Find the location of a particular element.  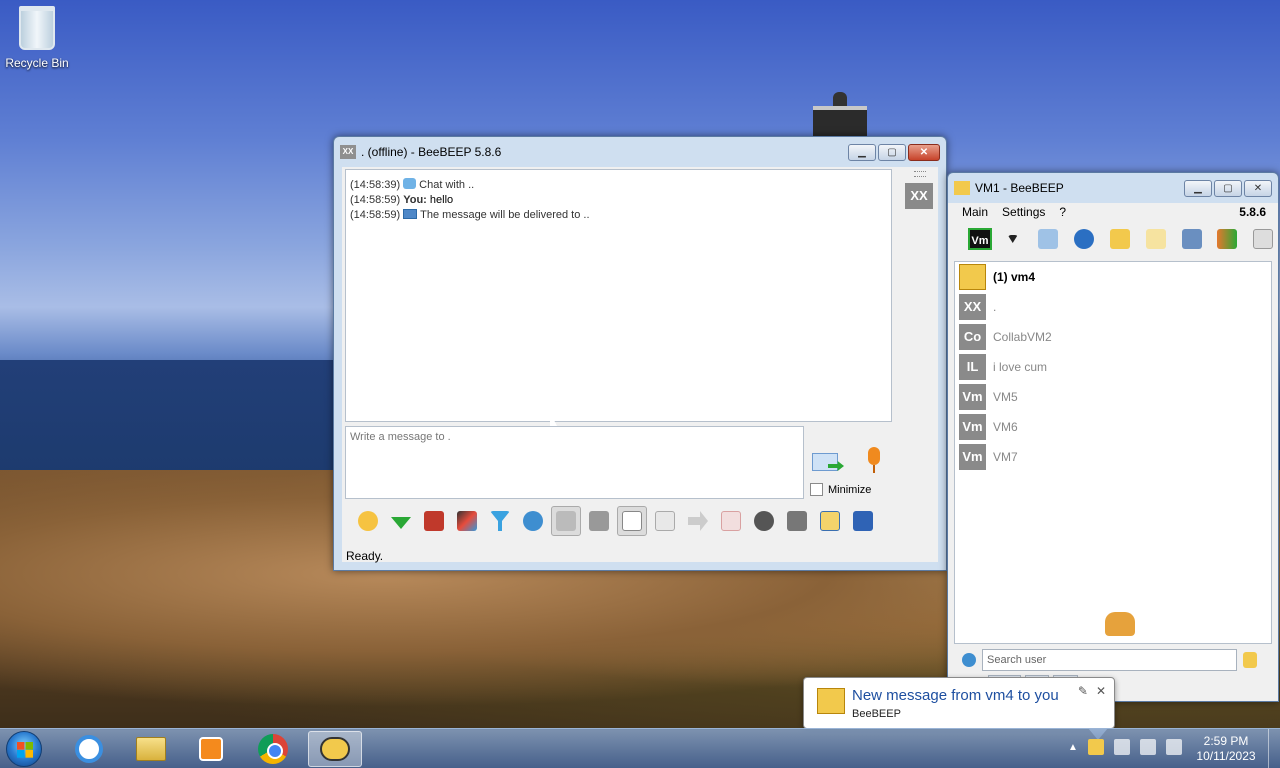

notification-title: New message from vm4 to you is located at coordinates (955, 695).